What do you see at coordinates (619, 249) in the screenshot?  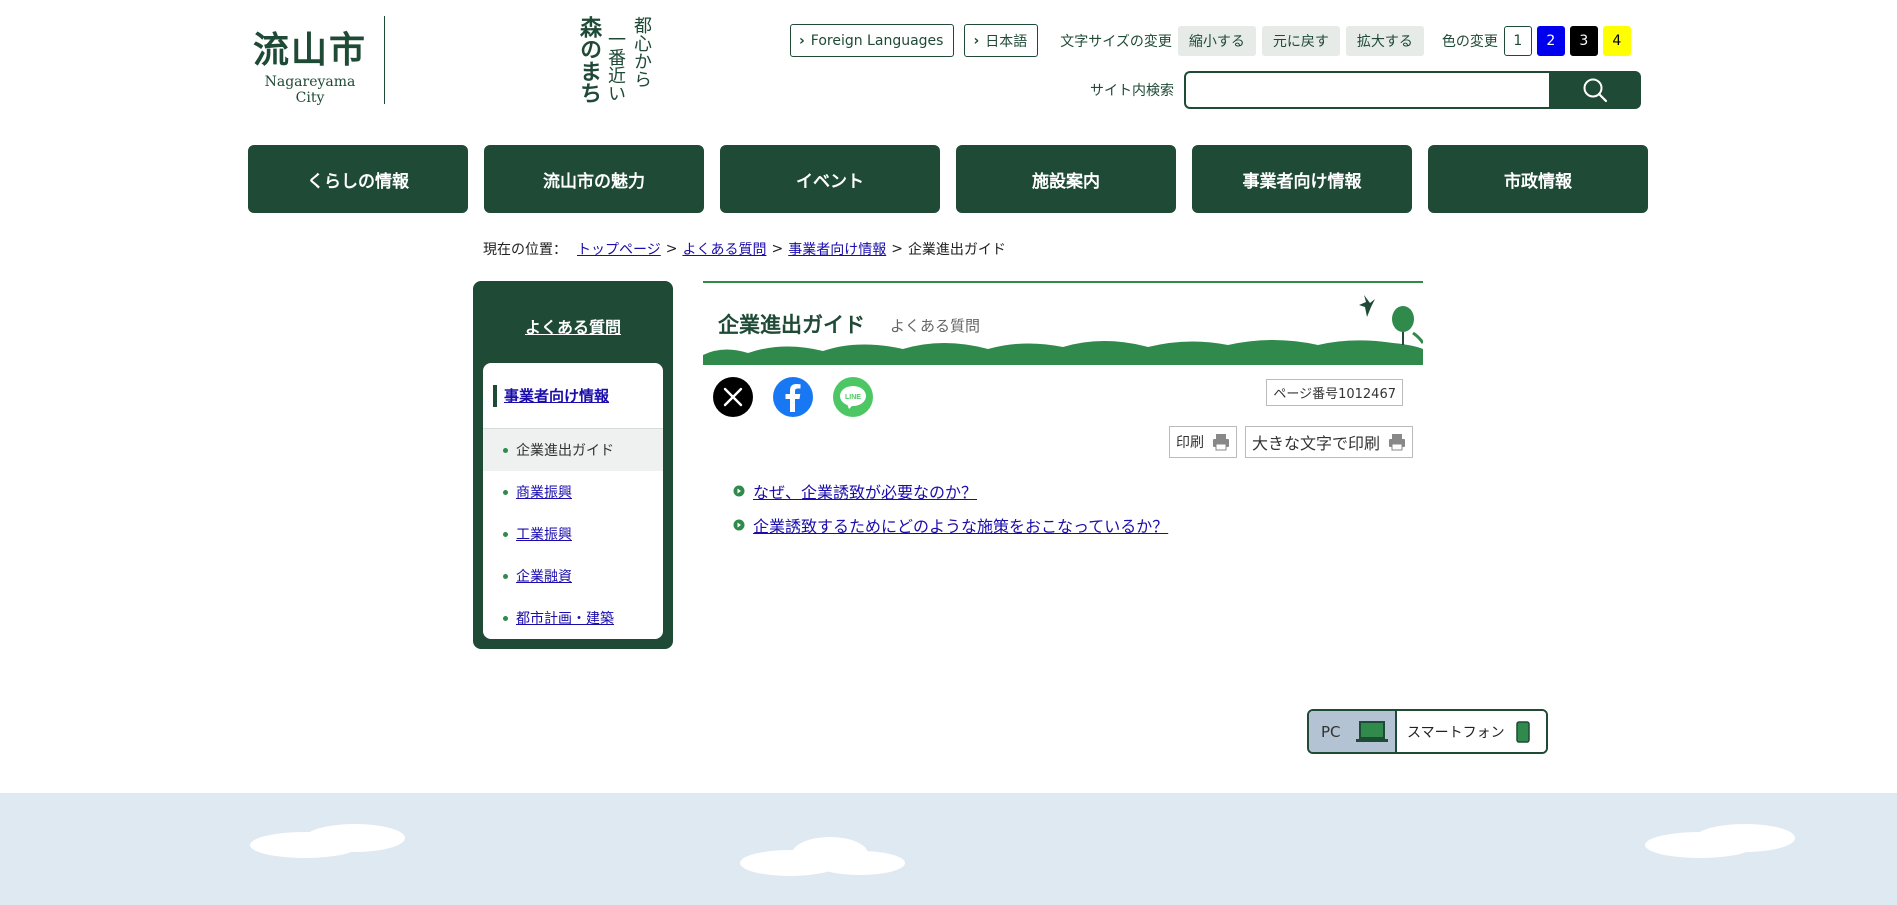 I see `breadcrumb-link-top: トップページ` at bounding box center [619, 249].